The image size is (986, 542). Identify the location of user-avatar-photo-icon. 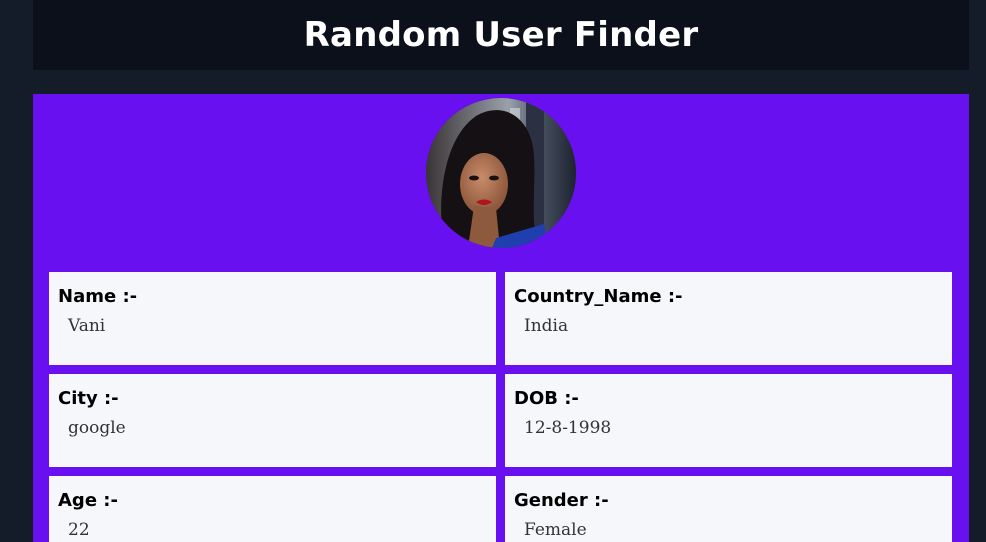
(501, 173).